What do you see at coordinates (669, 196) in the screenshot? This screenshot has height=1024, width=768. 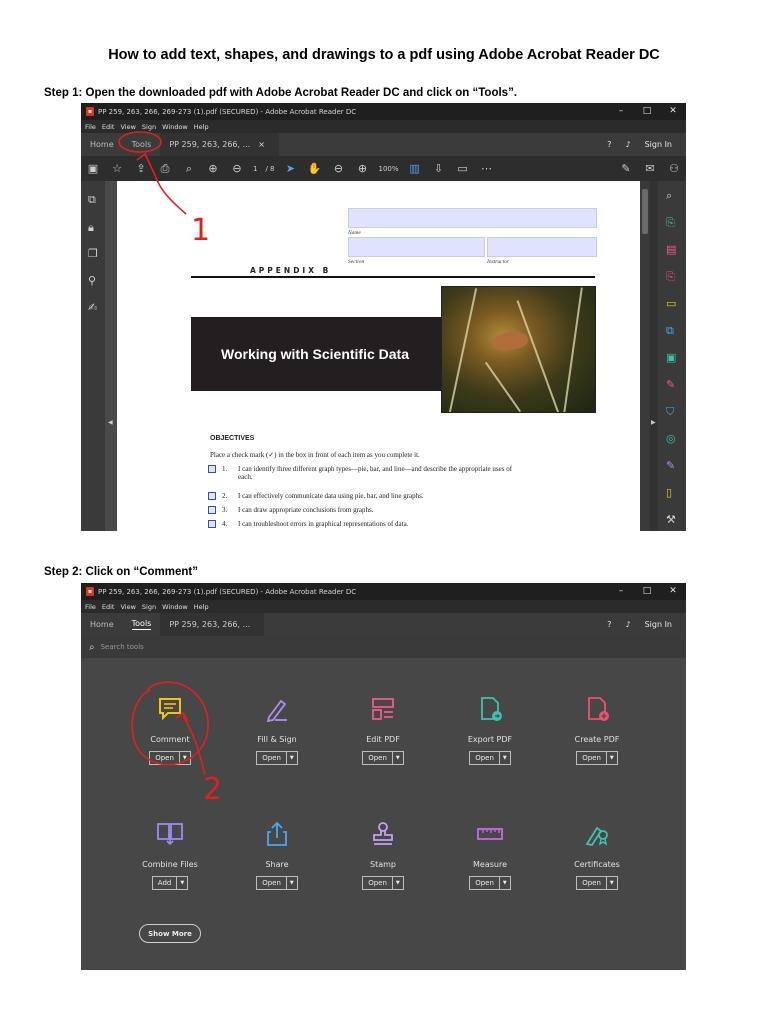 I see `search-zoom-icon: ⌕` at bounding box center [669, 196].